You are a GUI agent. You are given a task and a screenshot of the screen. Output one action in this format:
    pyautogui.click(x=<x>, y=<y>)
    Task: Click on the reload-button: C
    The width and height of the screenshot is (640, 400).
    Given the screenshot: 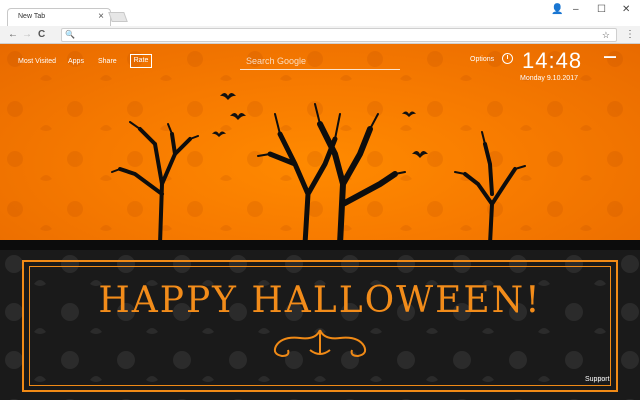 What is the action you would take?
    pyautogui.click(x=41, y=35)
    